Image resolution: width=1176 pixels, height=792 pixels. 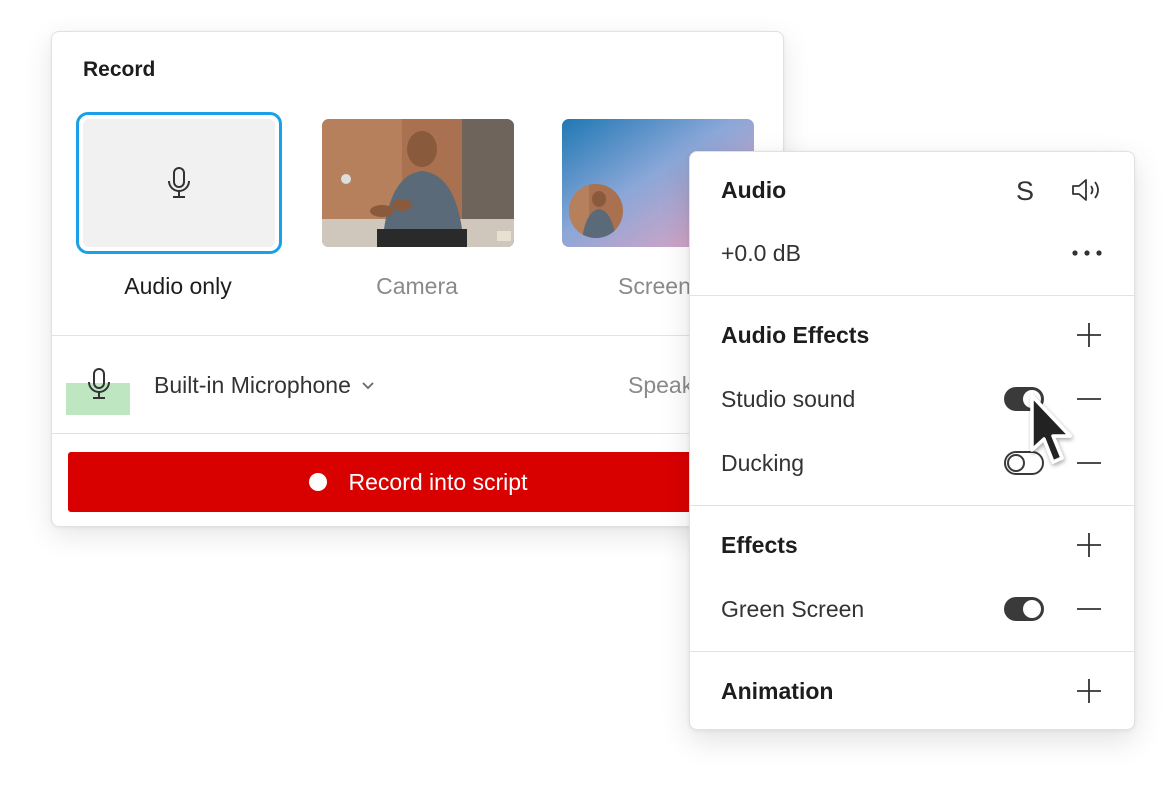 I want to click on microphone-row: Built-in Microphone Speak, so click(x=417, y=384).